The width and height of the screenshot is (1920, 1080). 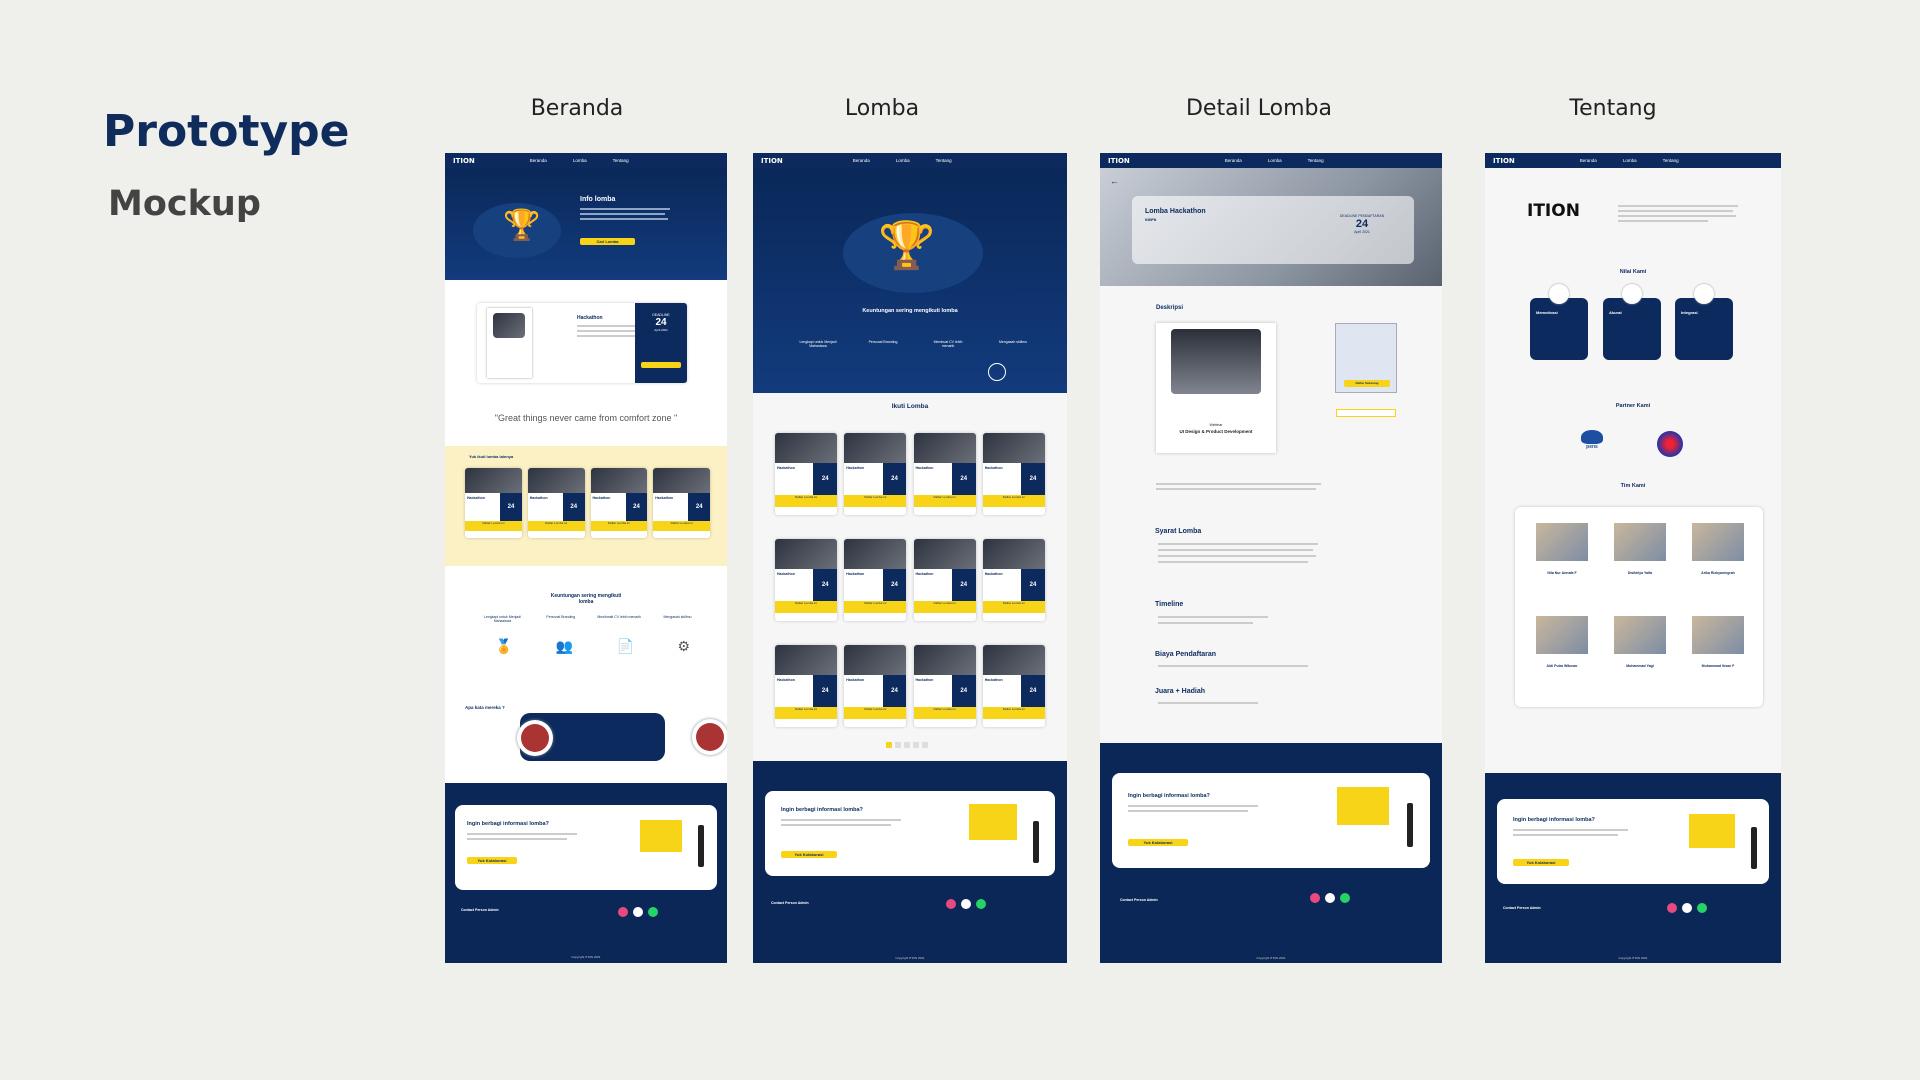 I want to click on featured-card: Hackathon DEADLINE 24 April 2021, so click(x=582, y=343).